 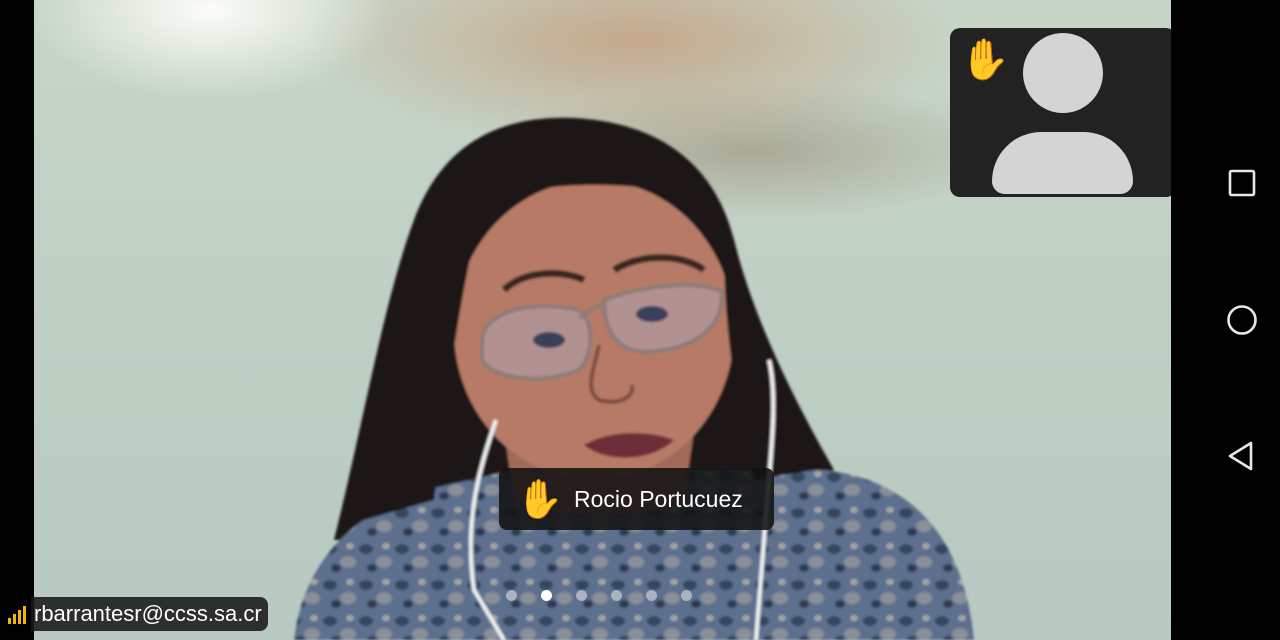 What do you see at coordinates (599, 595) in the screenshot?
I see `page-indicator` at bounding box center [599, 595].